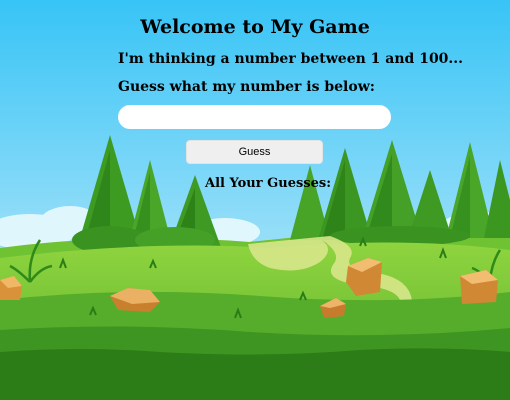 The height and width of the screenshot is (400, 510). What do you see at coordinates (268, 183) in the screenshot?
I see `guesses-heading: All Your Guesses:` at bounding box center [268, 183].